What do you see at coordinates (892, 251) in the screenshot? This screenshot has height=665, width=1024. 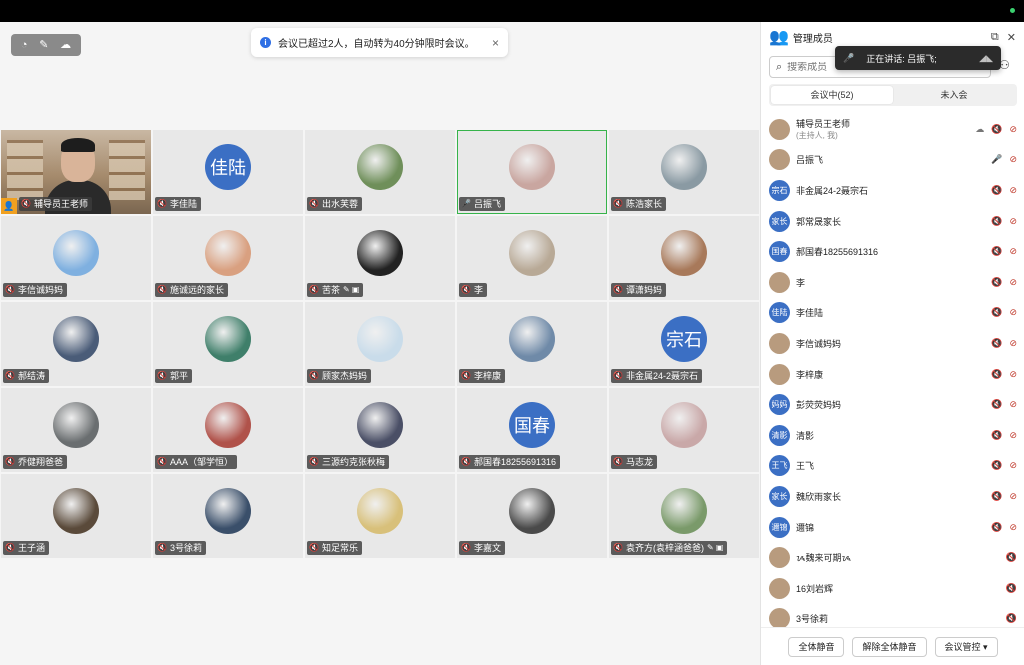 I see `list-item: 国春 郝国春18255691316 🔇 ⊘` at bounding box center [892, 251].